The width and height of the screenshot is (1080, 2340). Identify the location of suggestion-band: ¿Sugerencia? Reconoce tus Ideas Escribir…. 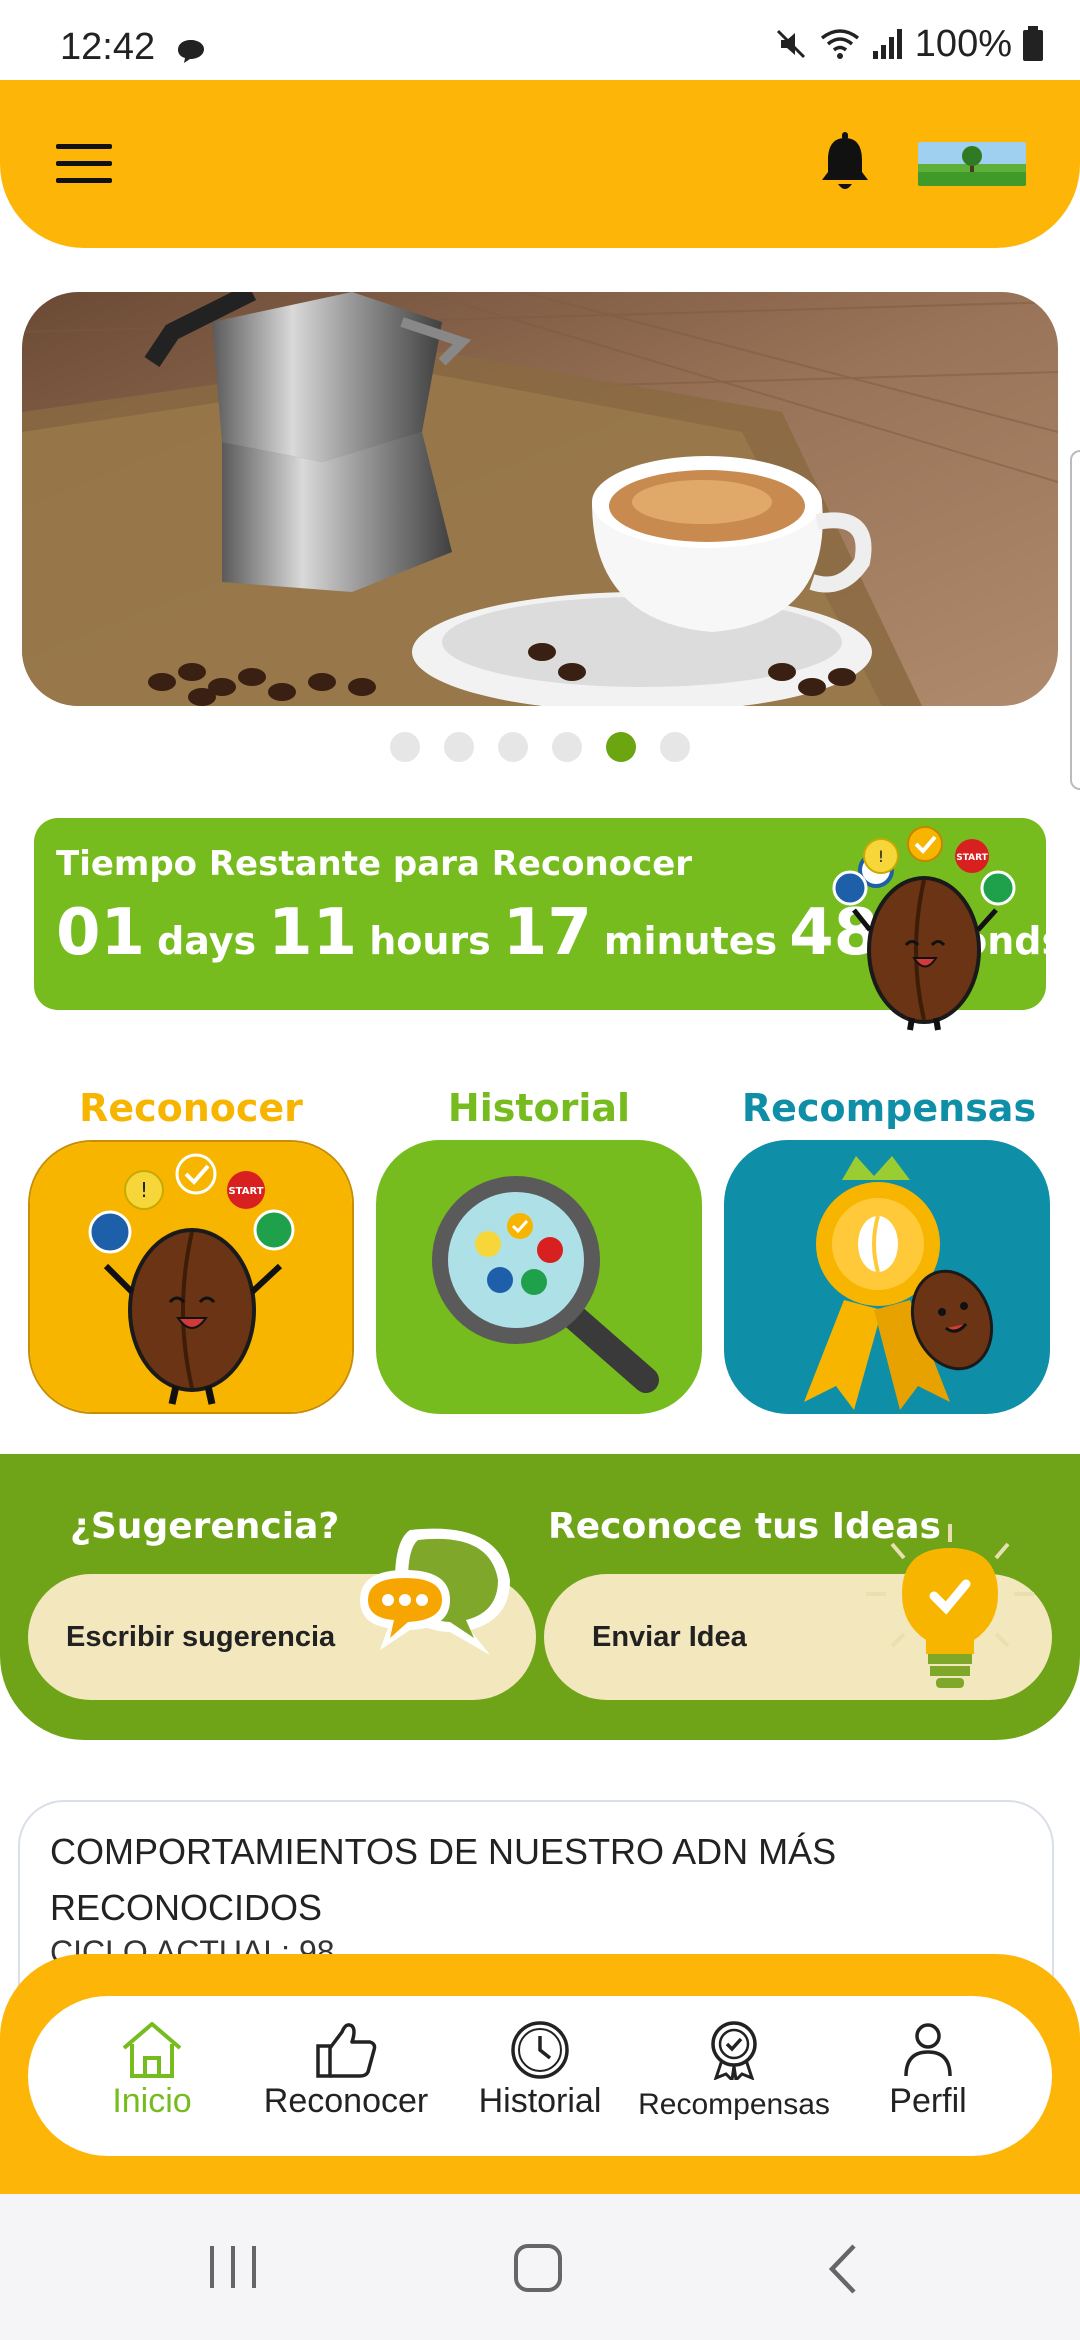
(540, 1597).